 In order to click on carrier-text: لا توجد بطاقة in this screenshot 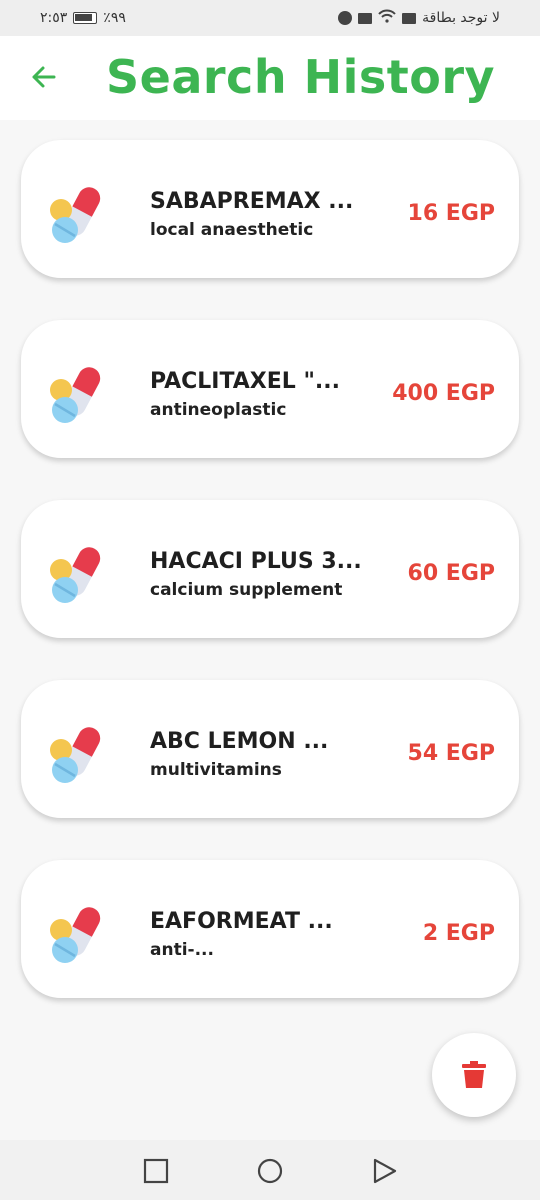, I will do `click(461, 18)`.